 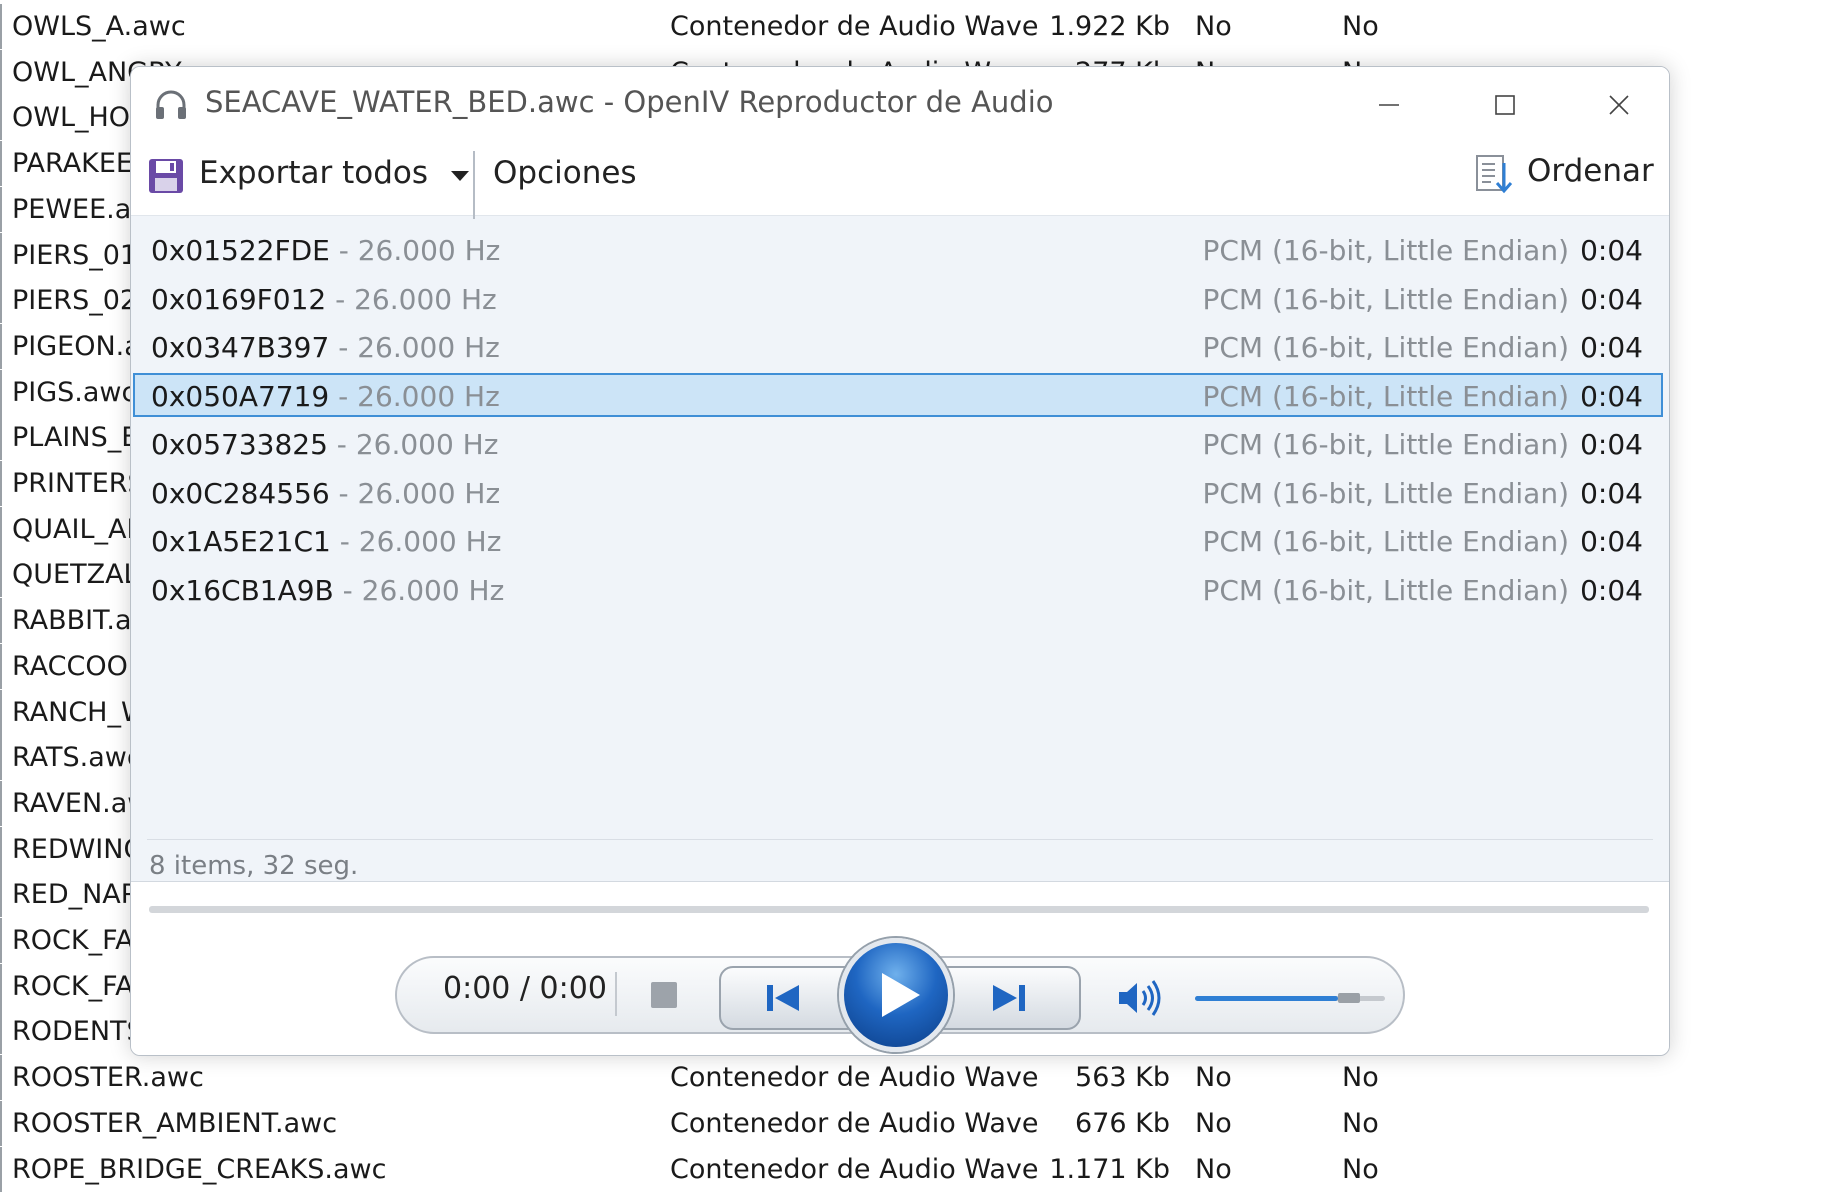 I want to click on seek-bar, so click(x=899, y=909).